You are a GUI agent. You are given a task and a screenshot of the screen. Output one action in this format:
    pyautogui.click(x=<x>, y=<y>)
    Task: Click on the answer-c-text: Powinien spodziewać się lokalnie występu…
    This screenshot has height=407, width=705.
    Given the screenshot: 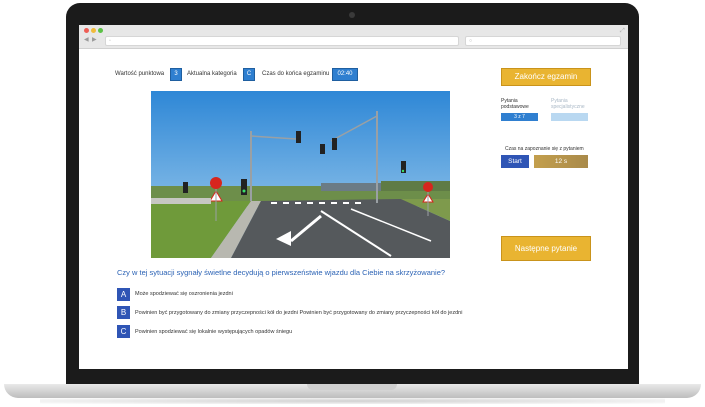 What is the action you would take?
    pyautogui.click(x=213, y=332)
    